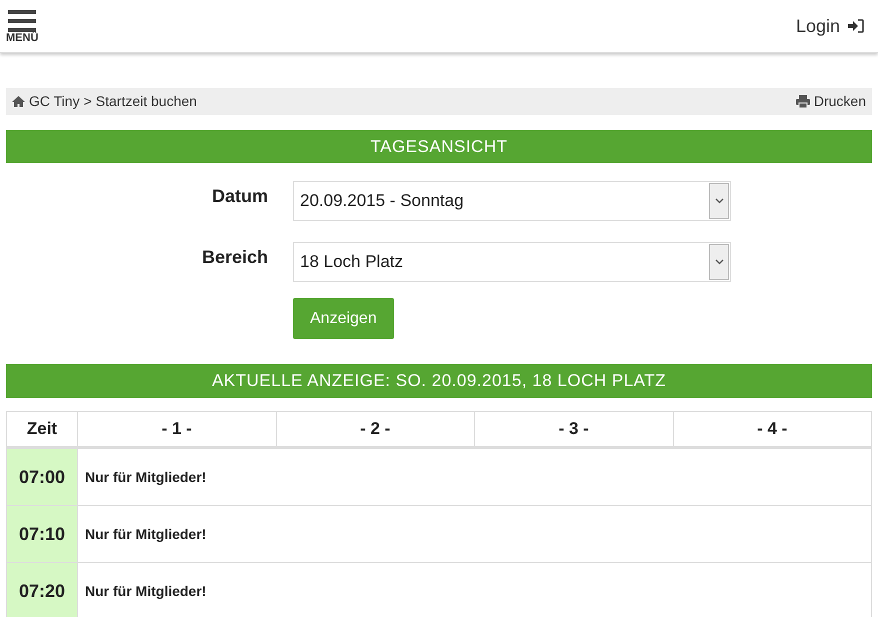  Describe the element at coordinates (831, 101) in the screenshot. I see `print-button: Drucken` at that location.